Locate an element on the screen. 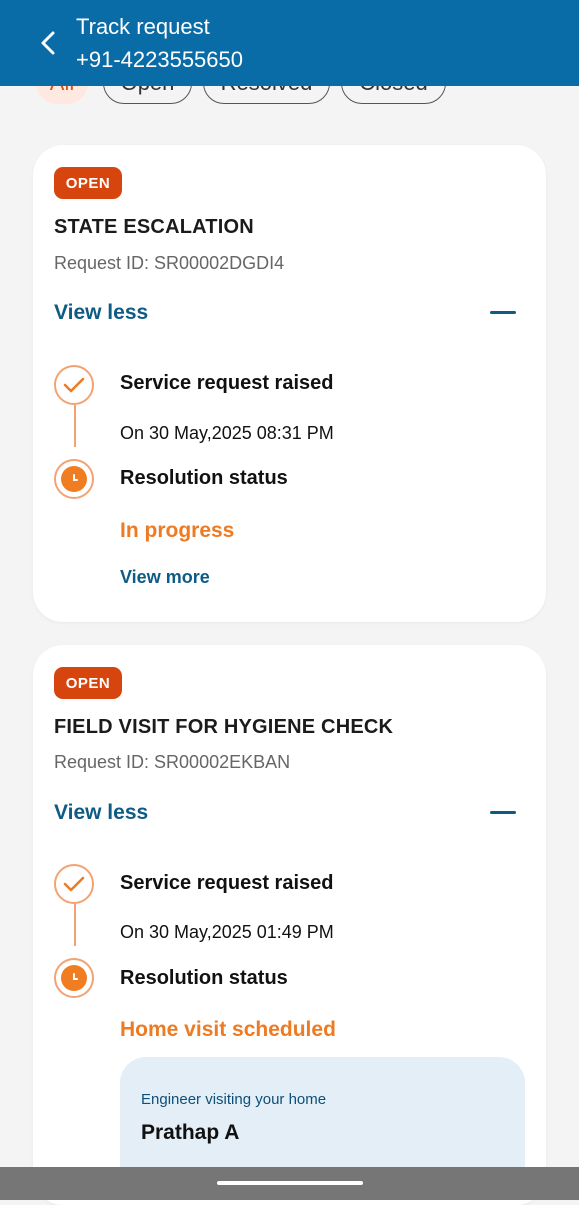 This screenshot has width=579, height=1205. system-nav-bar is located at coordinates (289, 1183).